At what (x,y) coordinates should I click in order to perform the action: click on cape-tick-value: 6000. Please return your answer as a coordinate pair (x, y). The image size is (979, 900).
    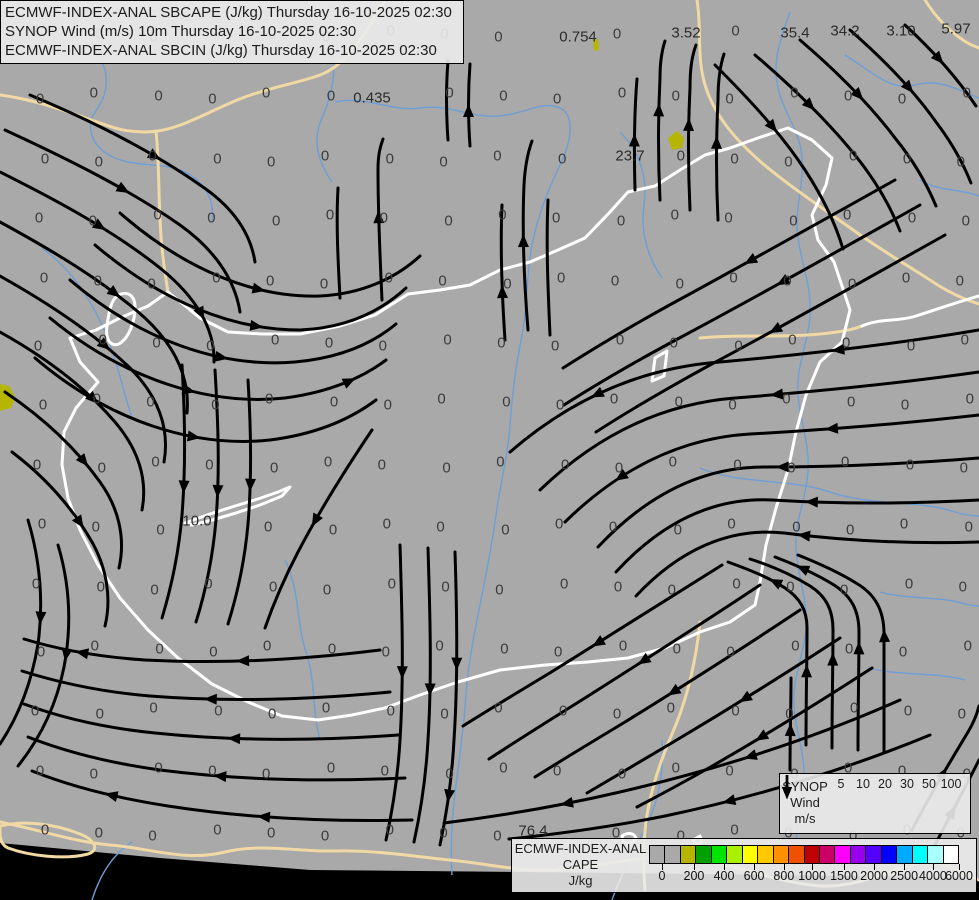
    Looking at the image, I should click on (959, 876).